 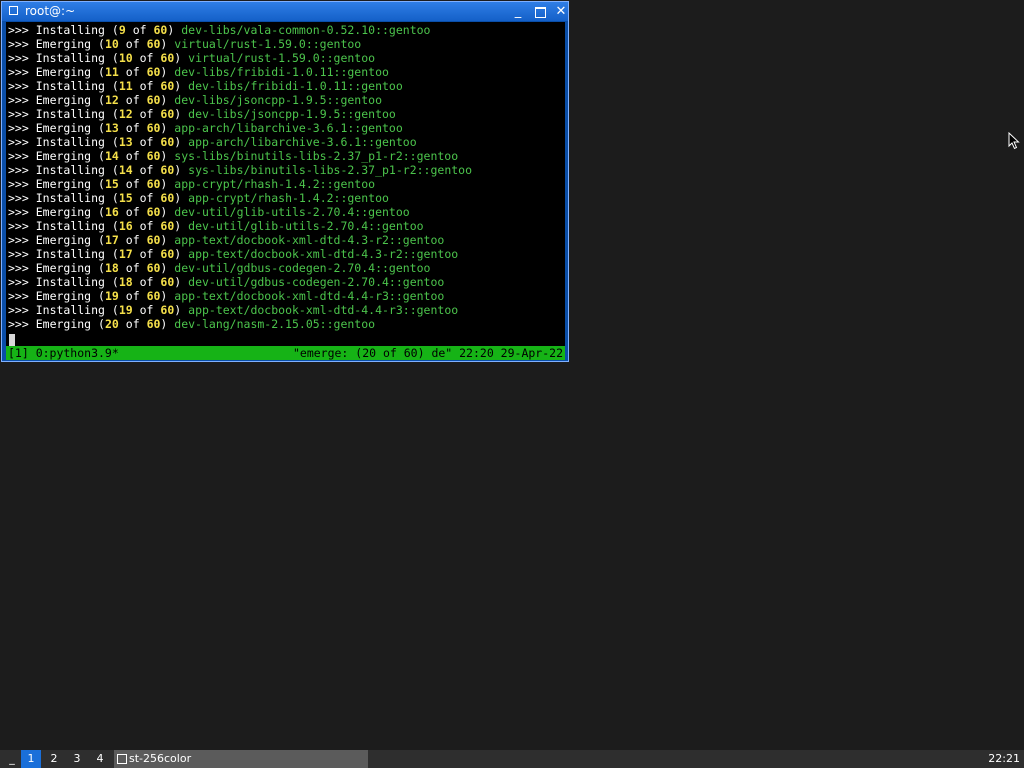 What do you see at coordinates (111, 44) in the screenshot?
I see `line-current: 10` at bounding box center [111, 44].